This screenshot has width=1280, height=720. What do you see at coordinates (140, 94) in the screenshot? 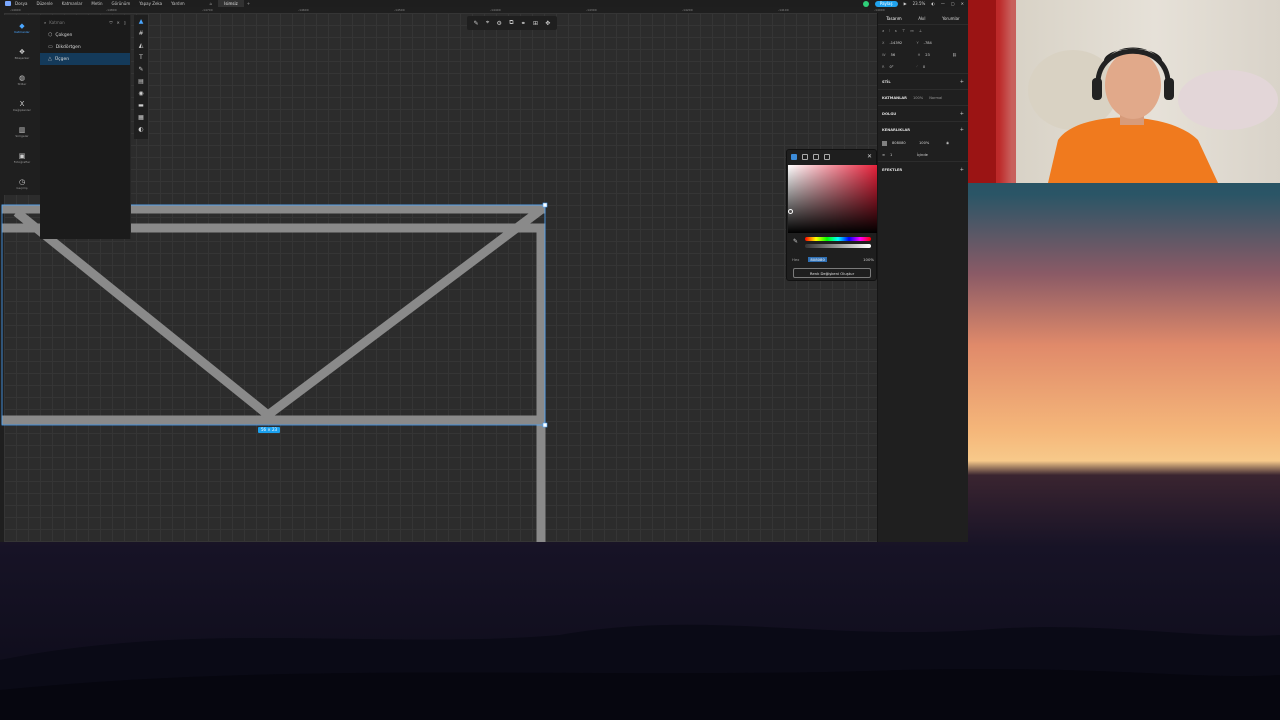
I see `ellipse-tool-icon: ◉` at bounding box center [140, 94].